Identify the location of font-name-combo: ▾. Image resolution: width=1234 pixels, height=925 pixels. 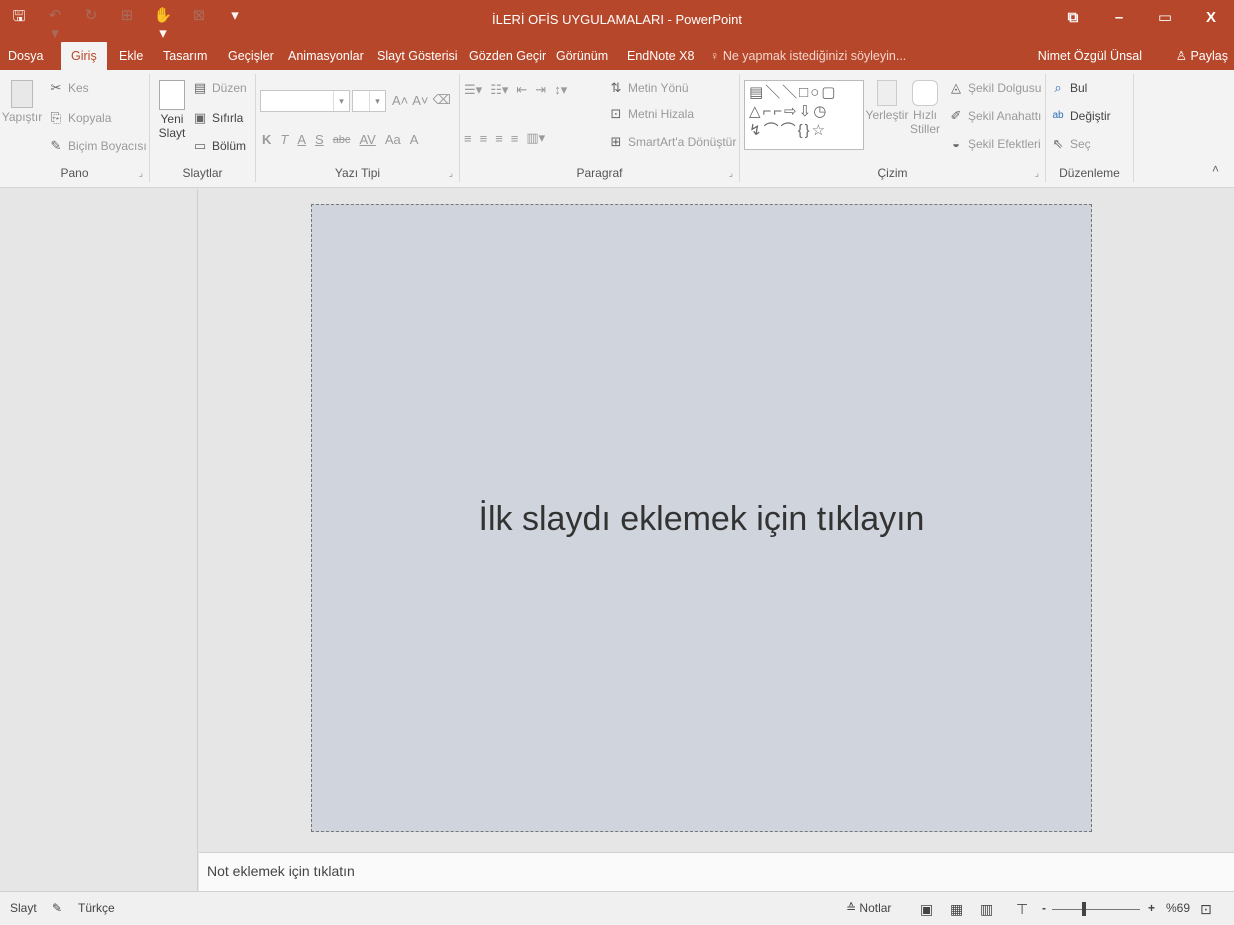
(305, 101).